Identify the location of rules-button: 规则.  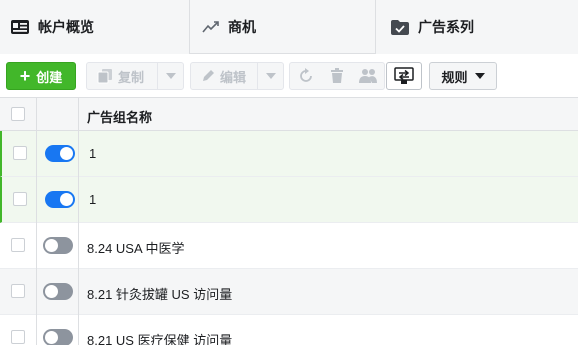
(463, 76).